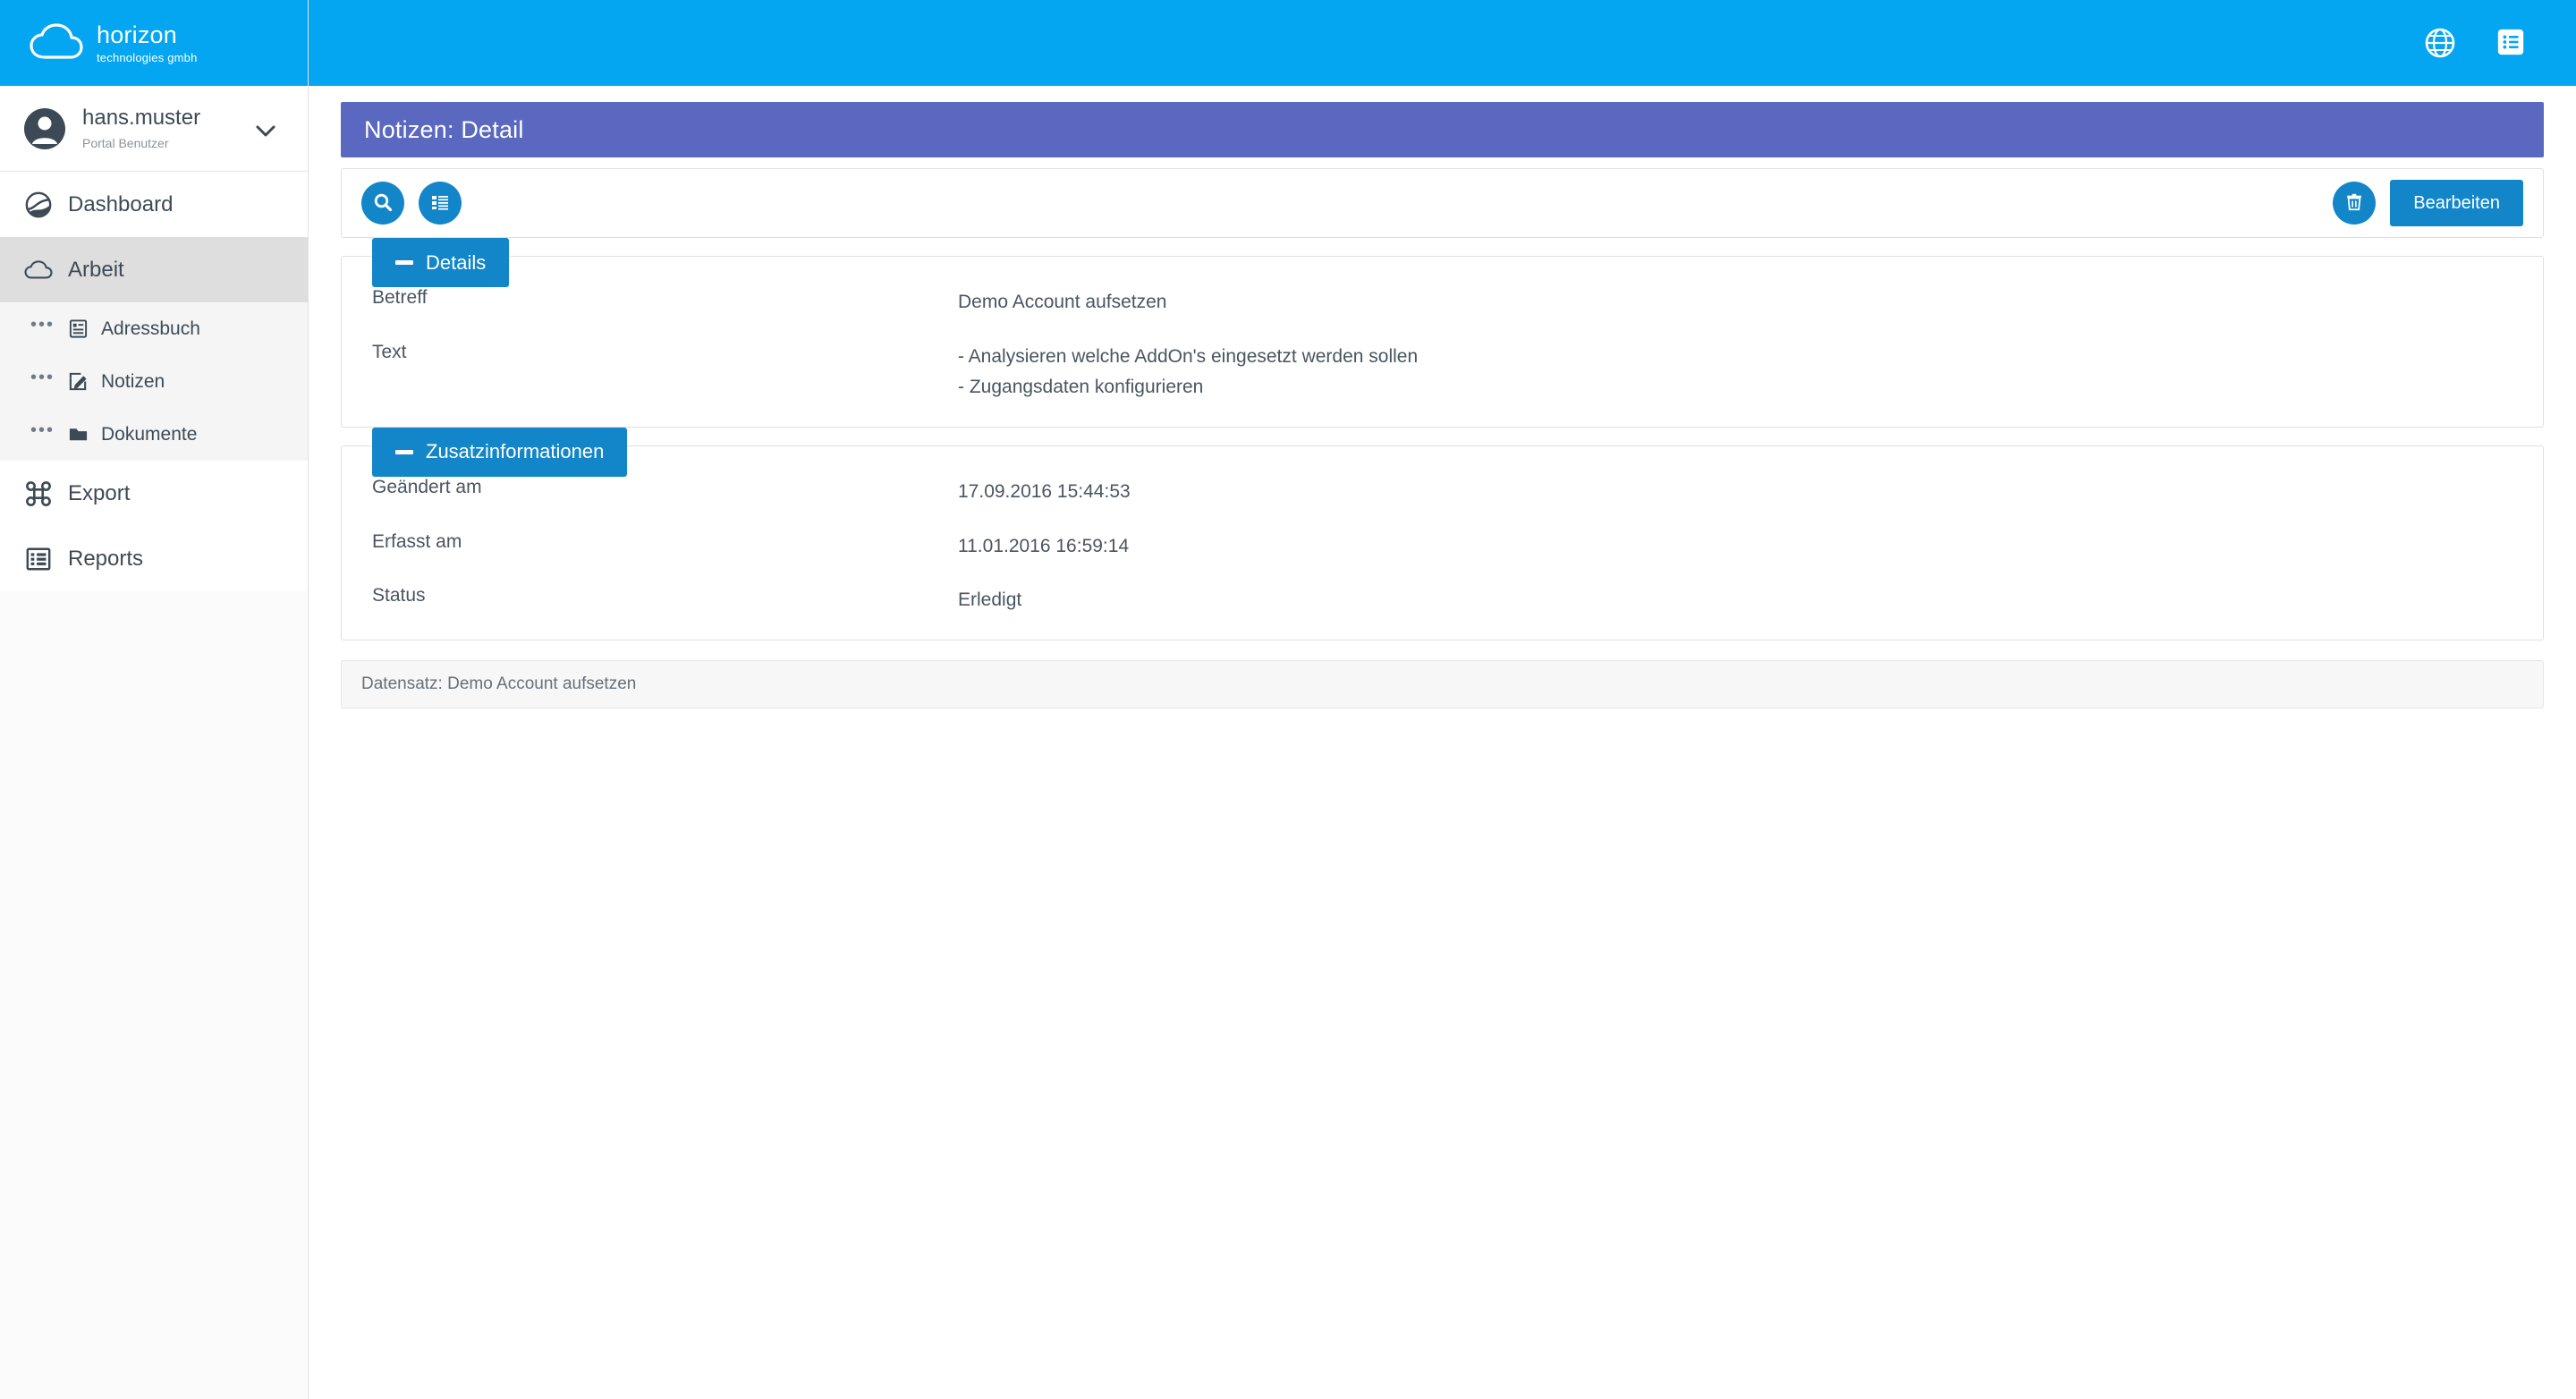 The height and width of the screenshot is (1399, 2576). I want to click on field-row: Erfasst am 11.01.2016 16:59:14, so click(1442, 547).